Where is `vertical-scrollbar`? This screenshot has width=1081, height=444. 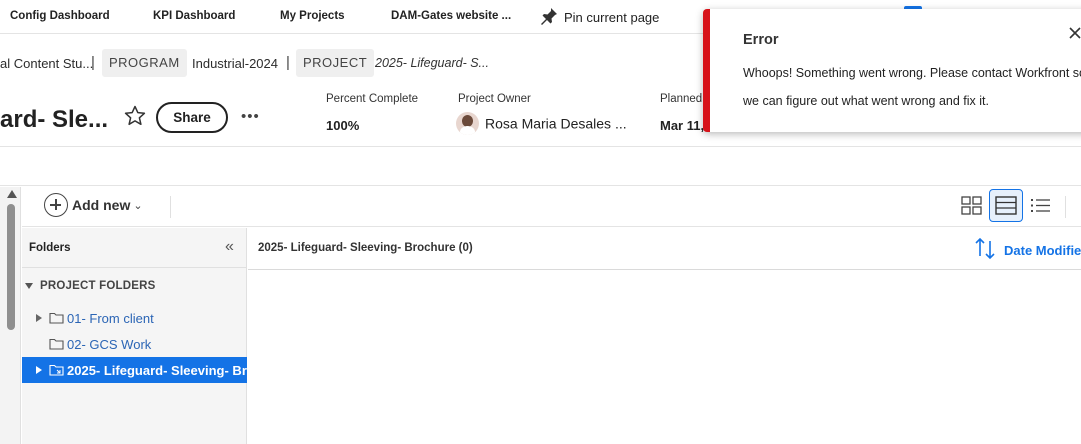 vertical-scrollbar is located at coordinates (10, 315).